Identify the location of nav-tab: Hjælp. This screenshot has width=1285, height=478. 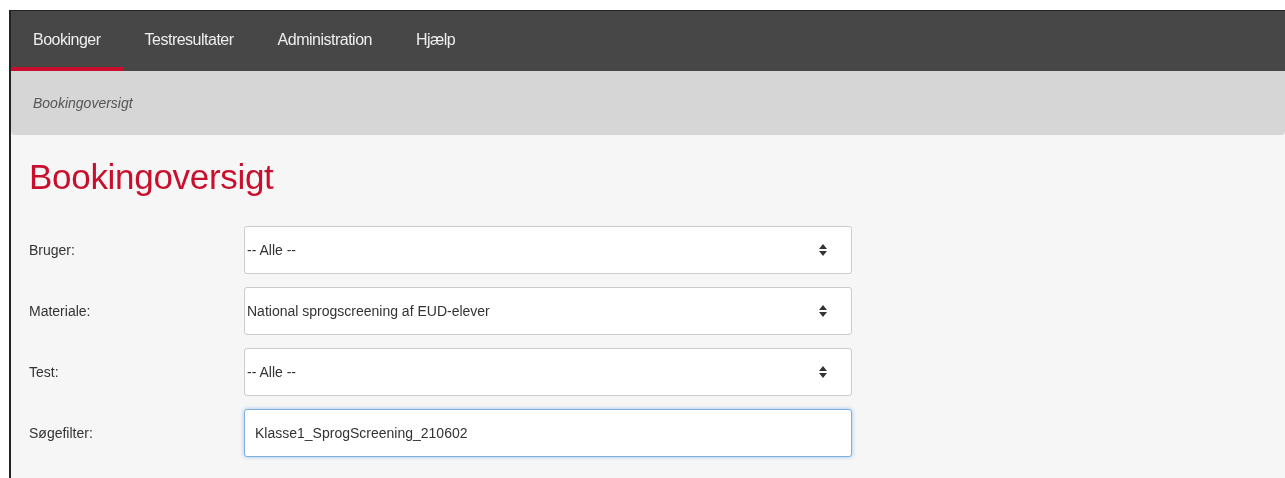
(435, 41).